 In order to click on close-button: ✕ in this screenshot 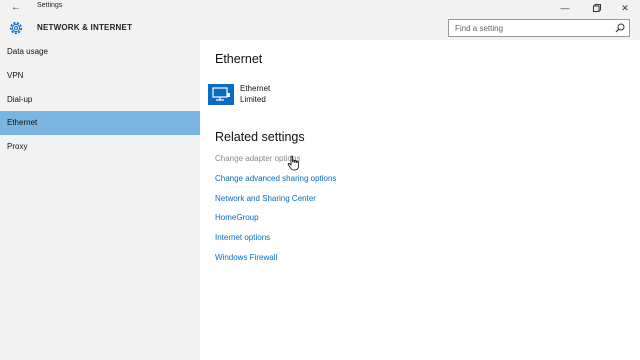, I will do `click(625, 8)`.